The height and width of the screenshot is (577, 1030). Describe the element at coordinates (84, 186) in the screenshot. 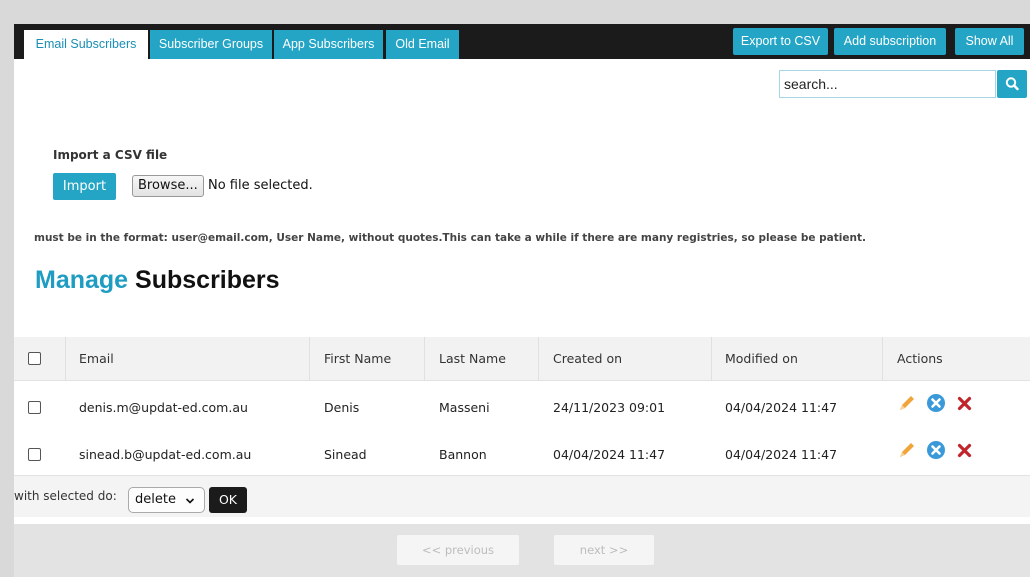

I see `import-button: Import` at that location.